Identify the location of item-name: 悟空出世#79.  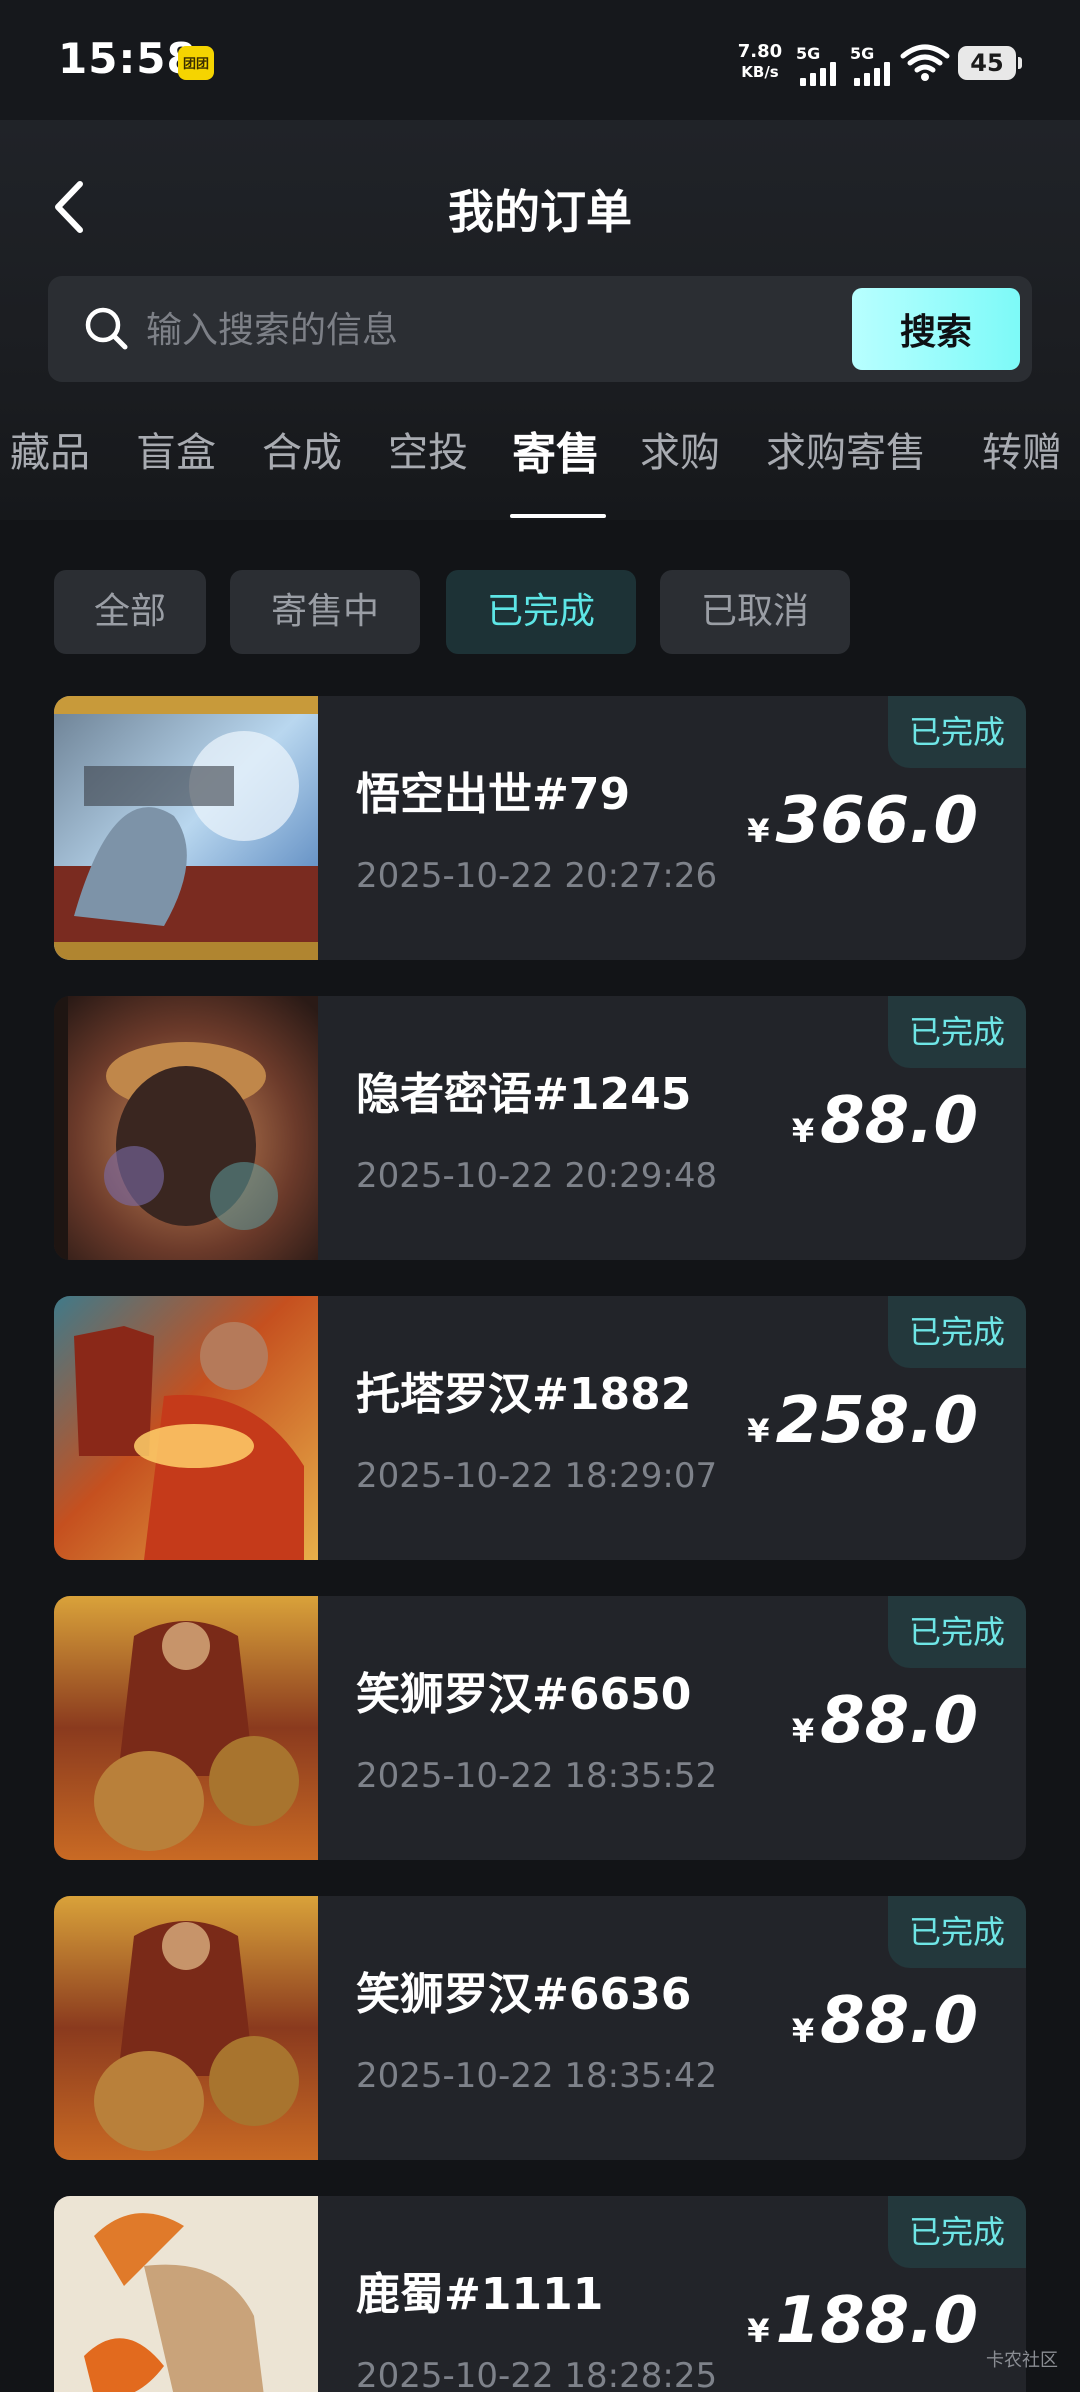
(493, 794).